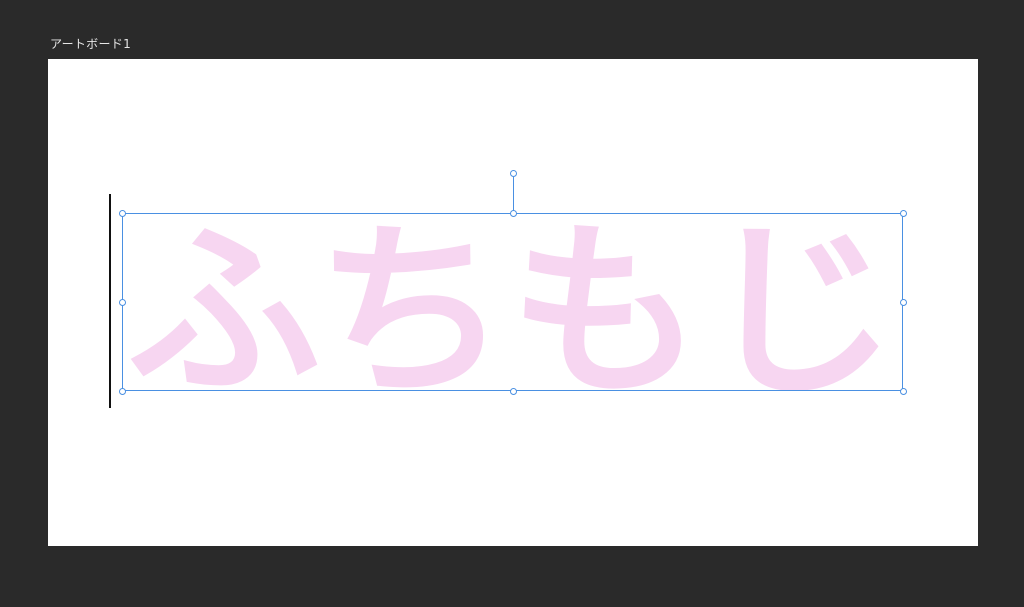  I want to click on resize-handle-bottom-left, so click(122, 391).